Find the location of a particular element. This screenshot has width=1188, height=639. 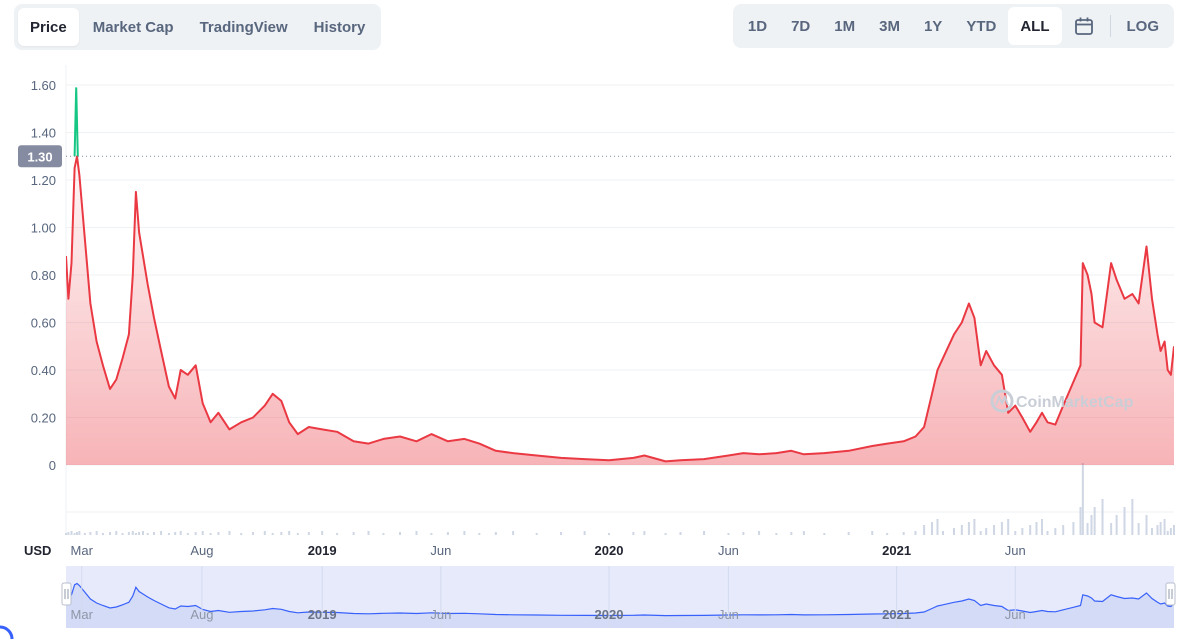

page-corner-badge is located at coordinates (7, 632).